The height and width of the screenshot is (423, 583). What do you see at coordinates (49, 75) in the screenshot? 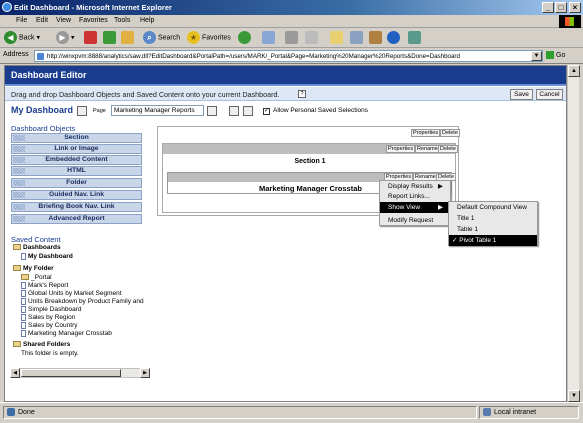
I see `page-title: Dashboard Editor` at bounding box center [49, 75].